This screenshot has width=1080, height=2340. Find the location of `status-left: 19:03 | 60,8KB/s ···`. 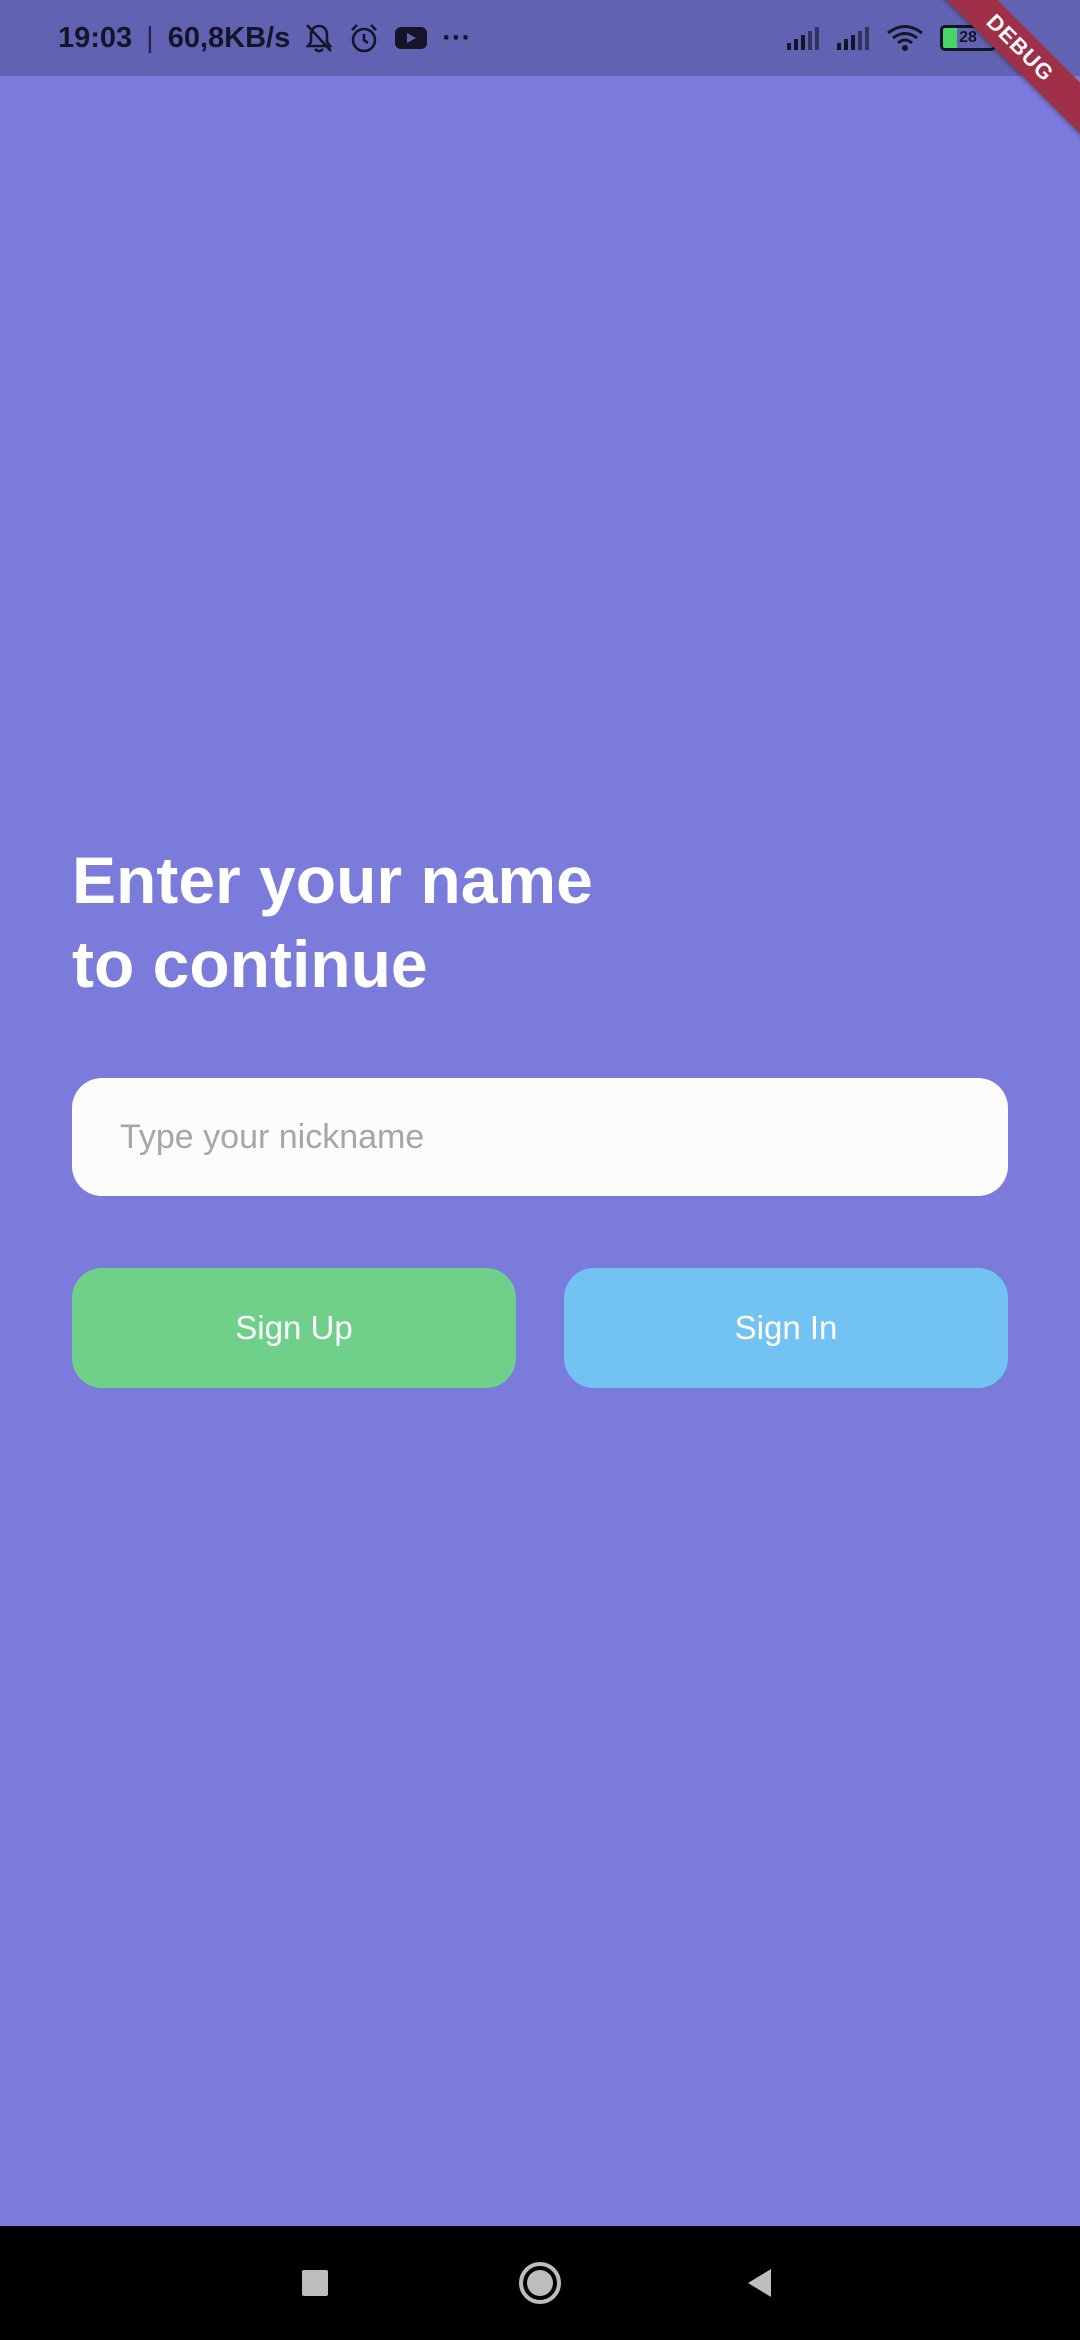

status-left: 19:03 | 60,8KB/s ··· is located at coordinates (264, 38).